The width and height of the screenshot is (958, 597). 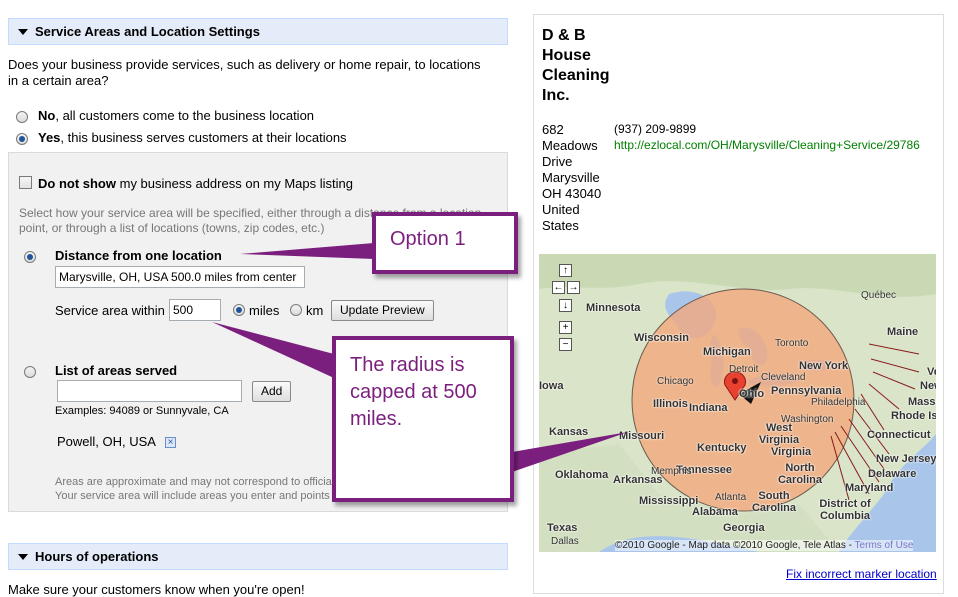 I want to click on radius-callout: The radius is capped at 500 miles., so click(x=423, y=419).